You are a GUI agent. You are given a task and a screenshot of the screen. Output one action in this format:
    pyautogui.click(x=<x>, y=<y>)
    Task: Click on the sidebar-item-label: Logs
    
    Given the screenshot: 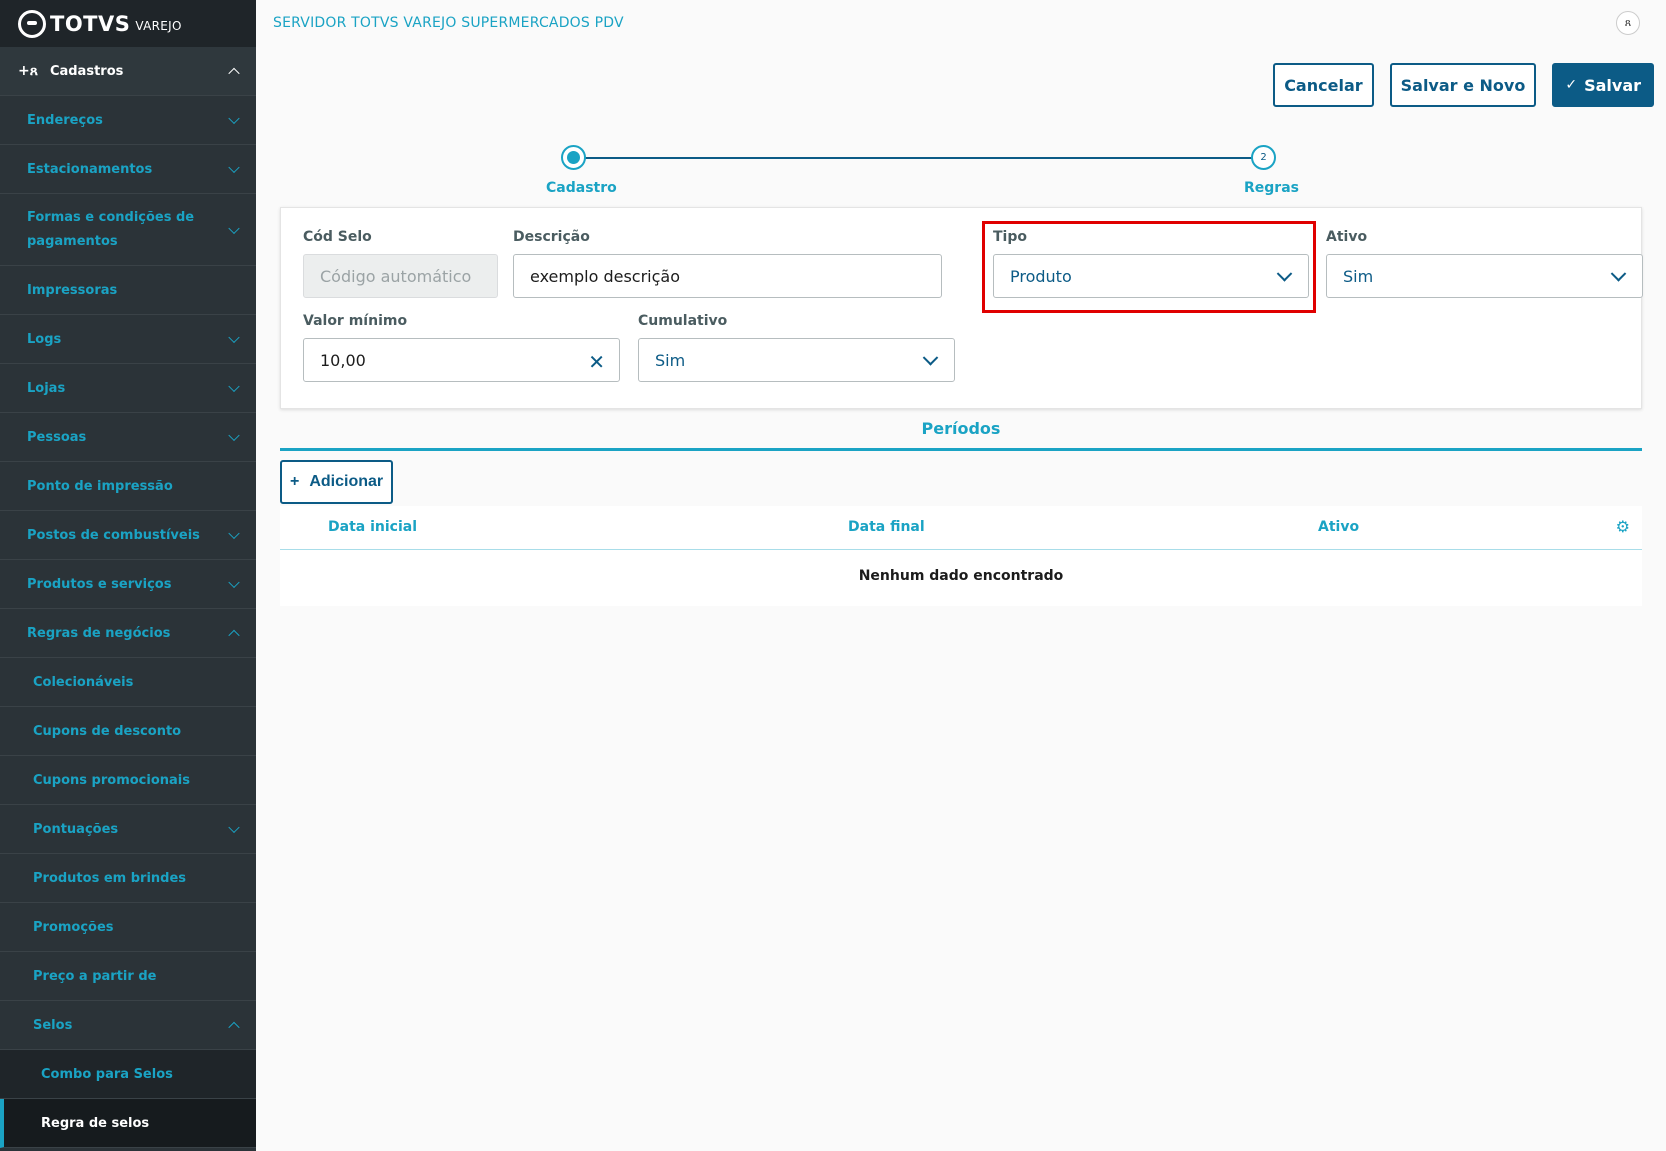 What is the action you would take?
    pyautogui.click(x=44, y=339)
    